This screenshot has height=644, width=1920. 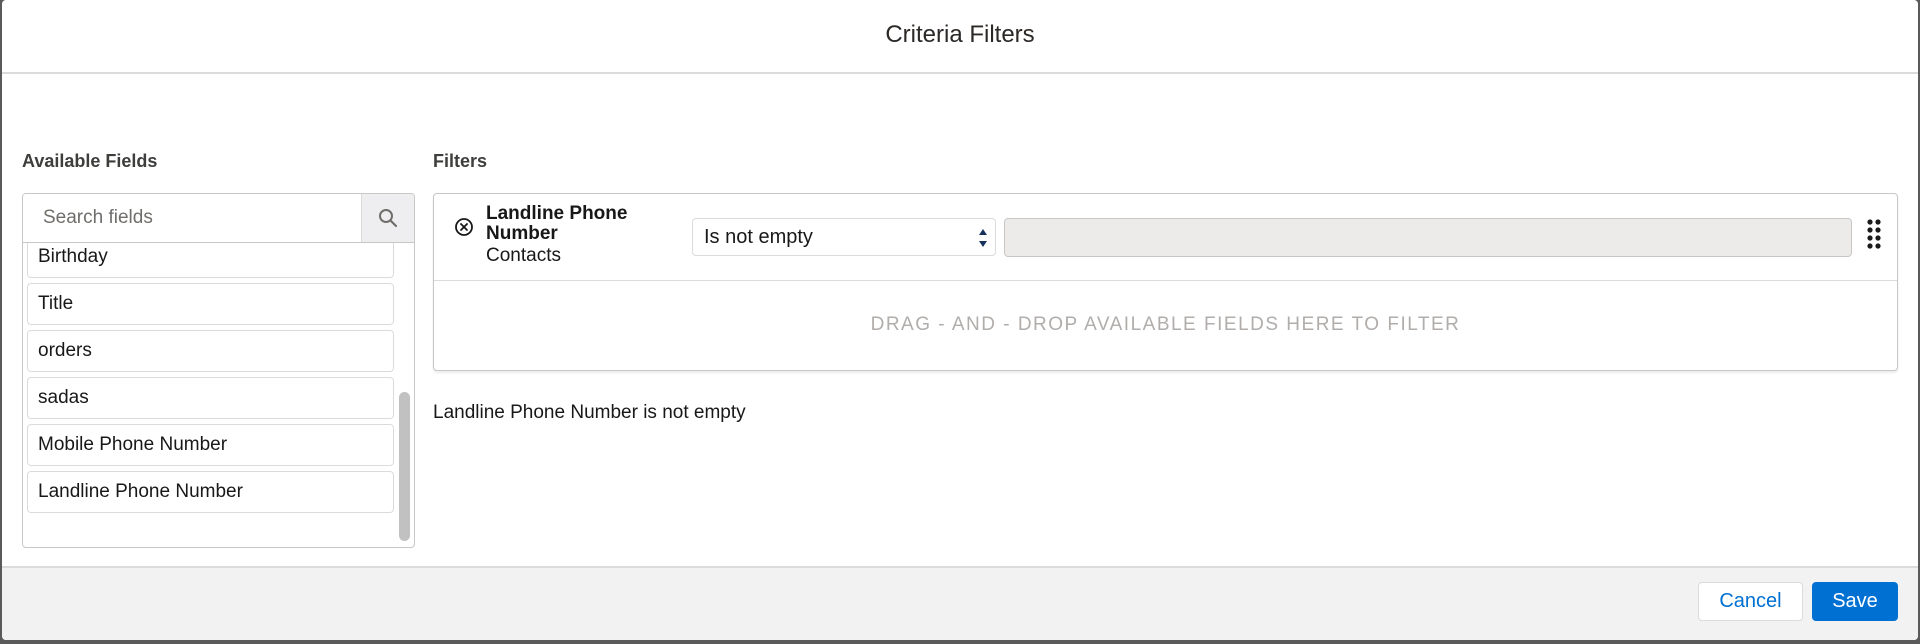 I want to click on available-fields-heading: Available Fields, so click(x=90, y=161).